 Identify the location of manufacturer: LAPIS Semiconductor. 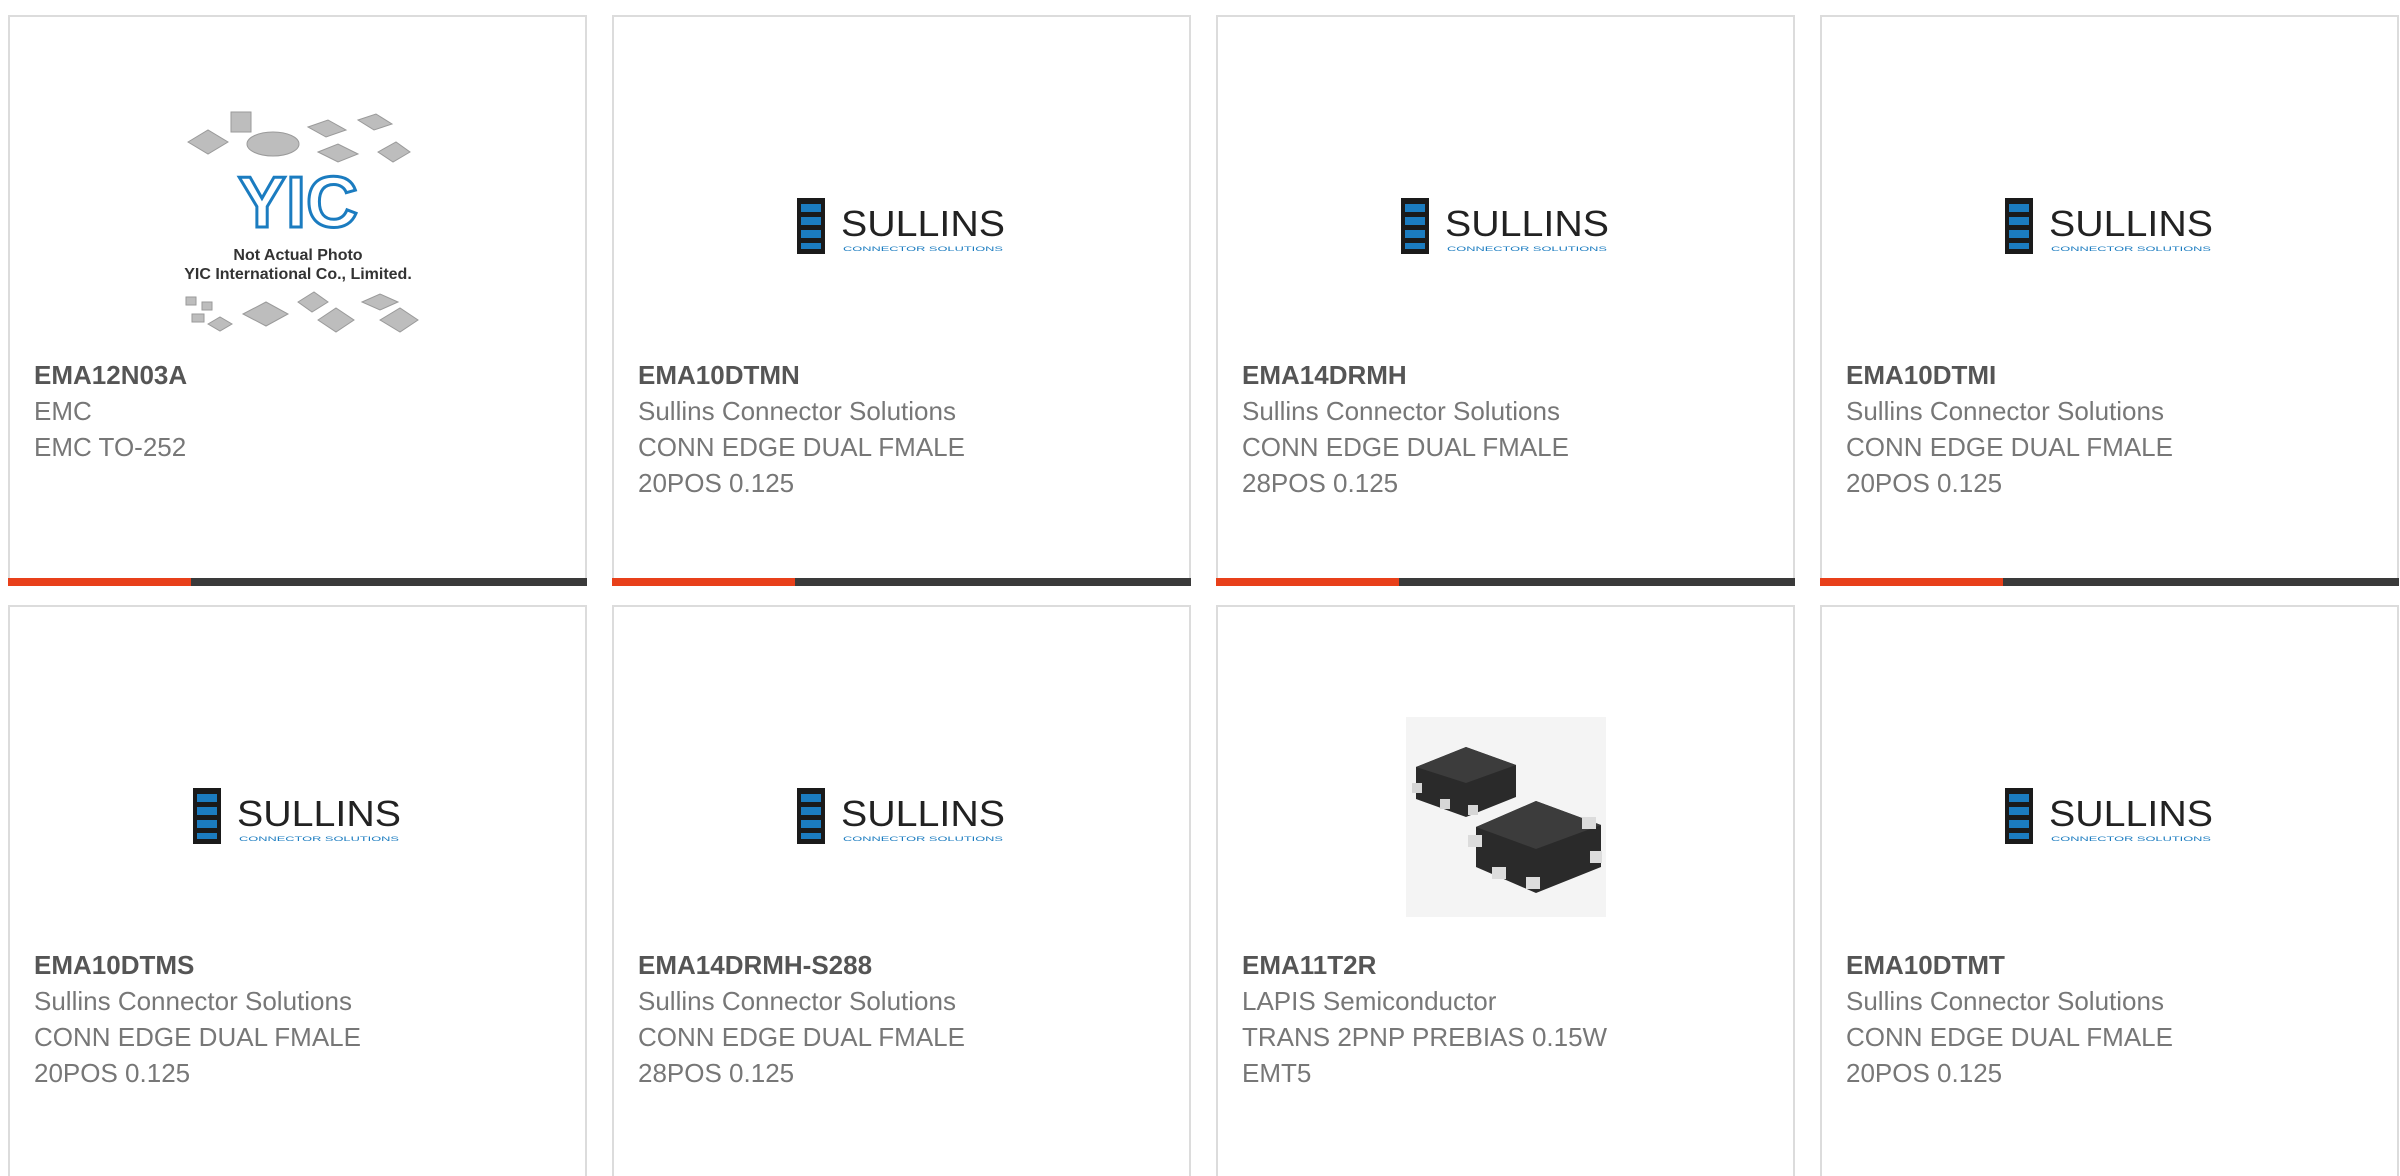
(1369, 1001).